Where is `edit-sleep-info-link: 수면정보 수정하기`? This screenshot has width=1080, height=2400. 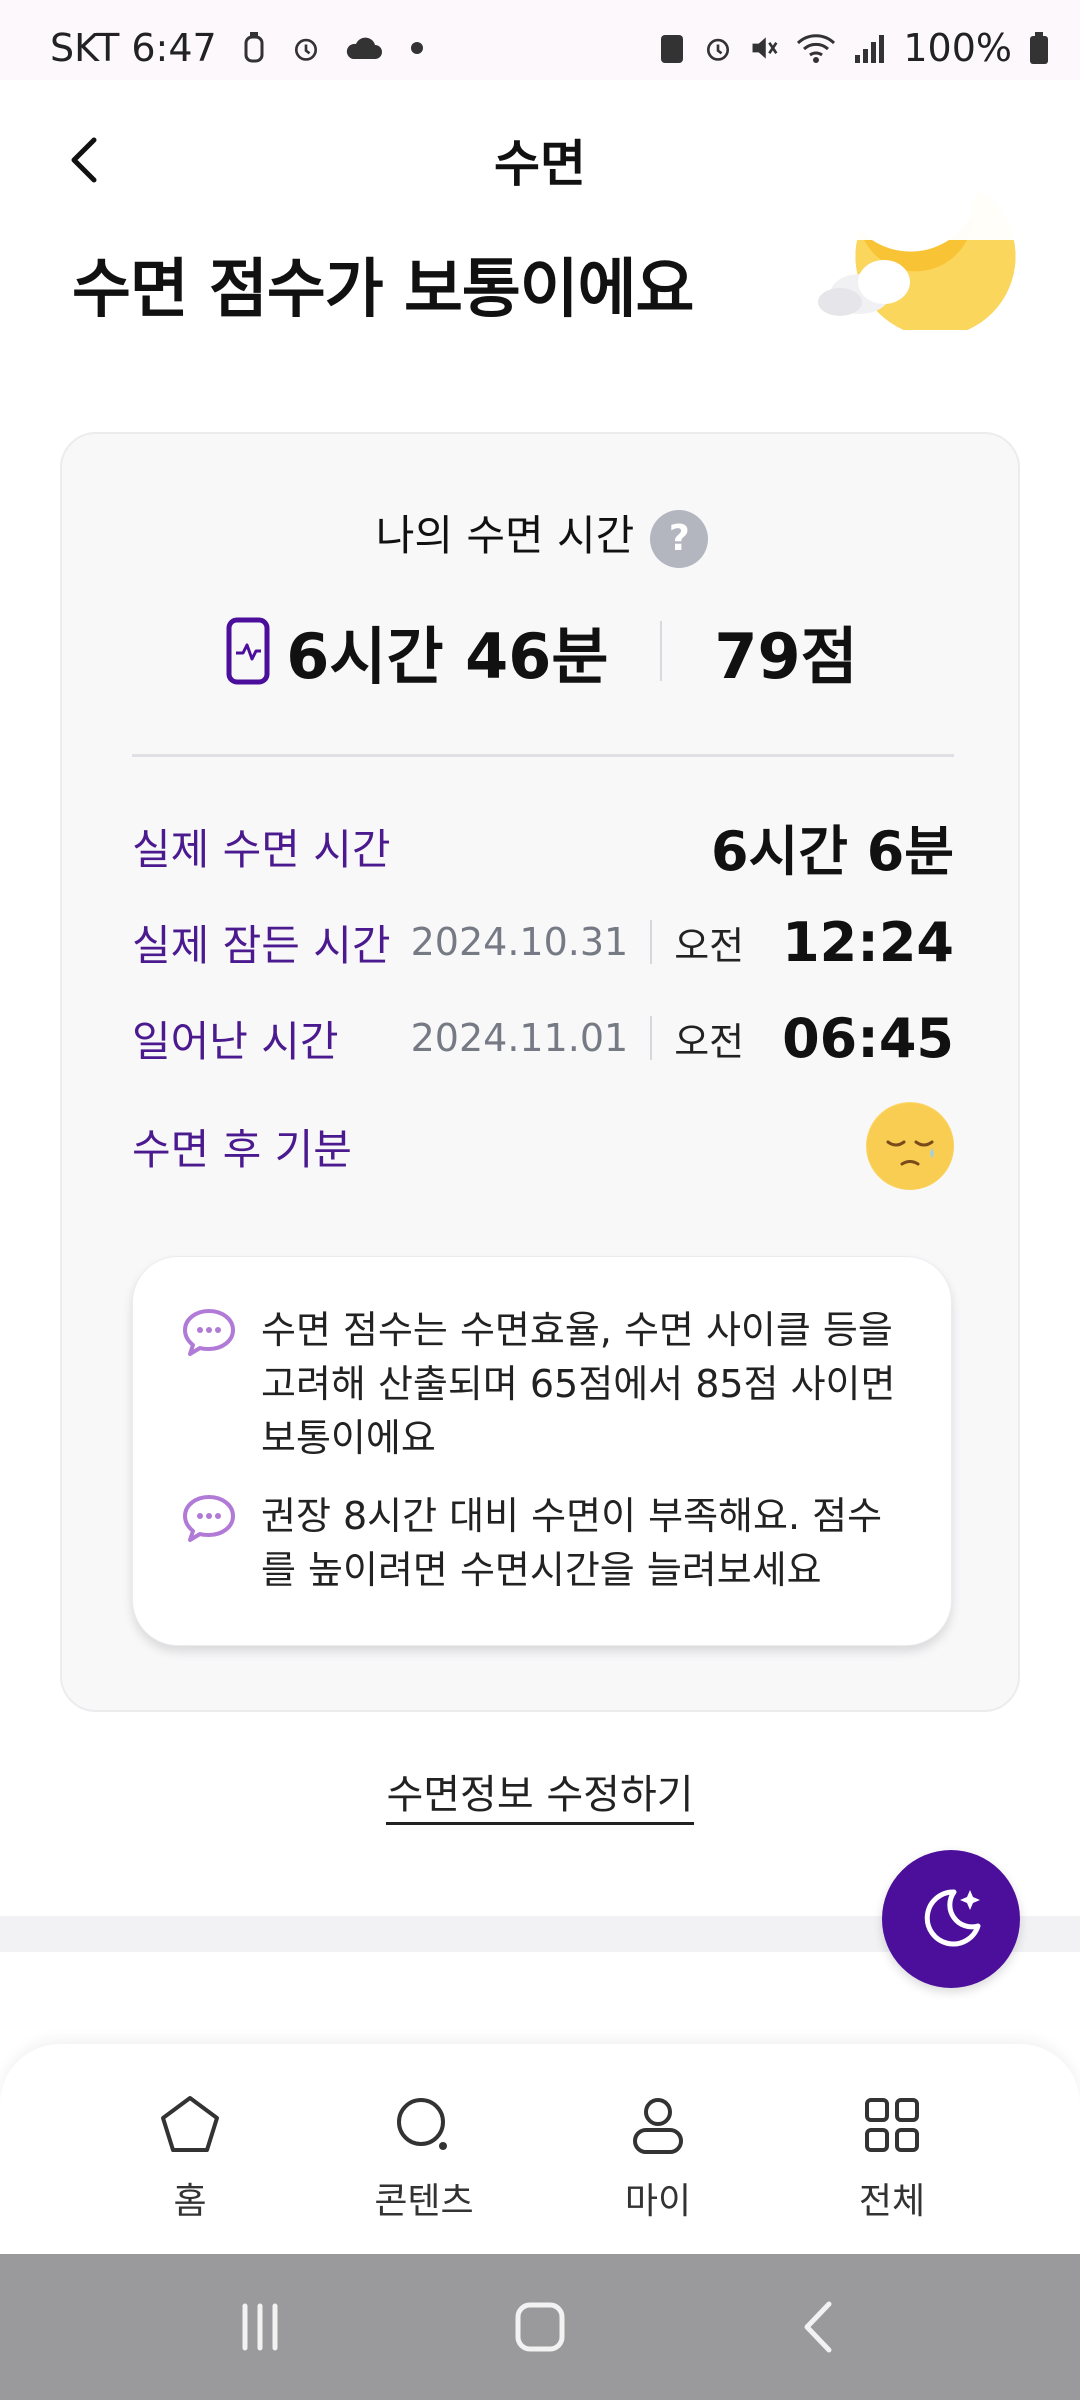 edit-sleep-info-link: 수면정보 수정하기 is located at coordinates (540, 1798).